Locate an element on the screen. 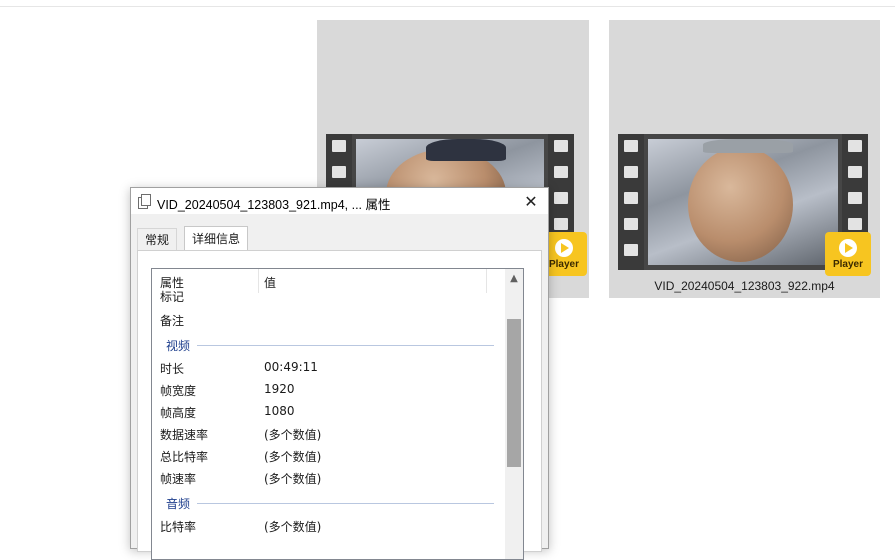 This screenshot has height=560, width=895. toolbar-divider is located at coordinates (447, 6).